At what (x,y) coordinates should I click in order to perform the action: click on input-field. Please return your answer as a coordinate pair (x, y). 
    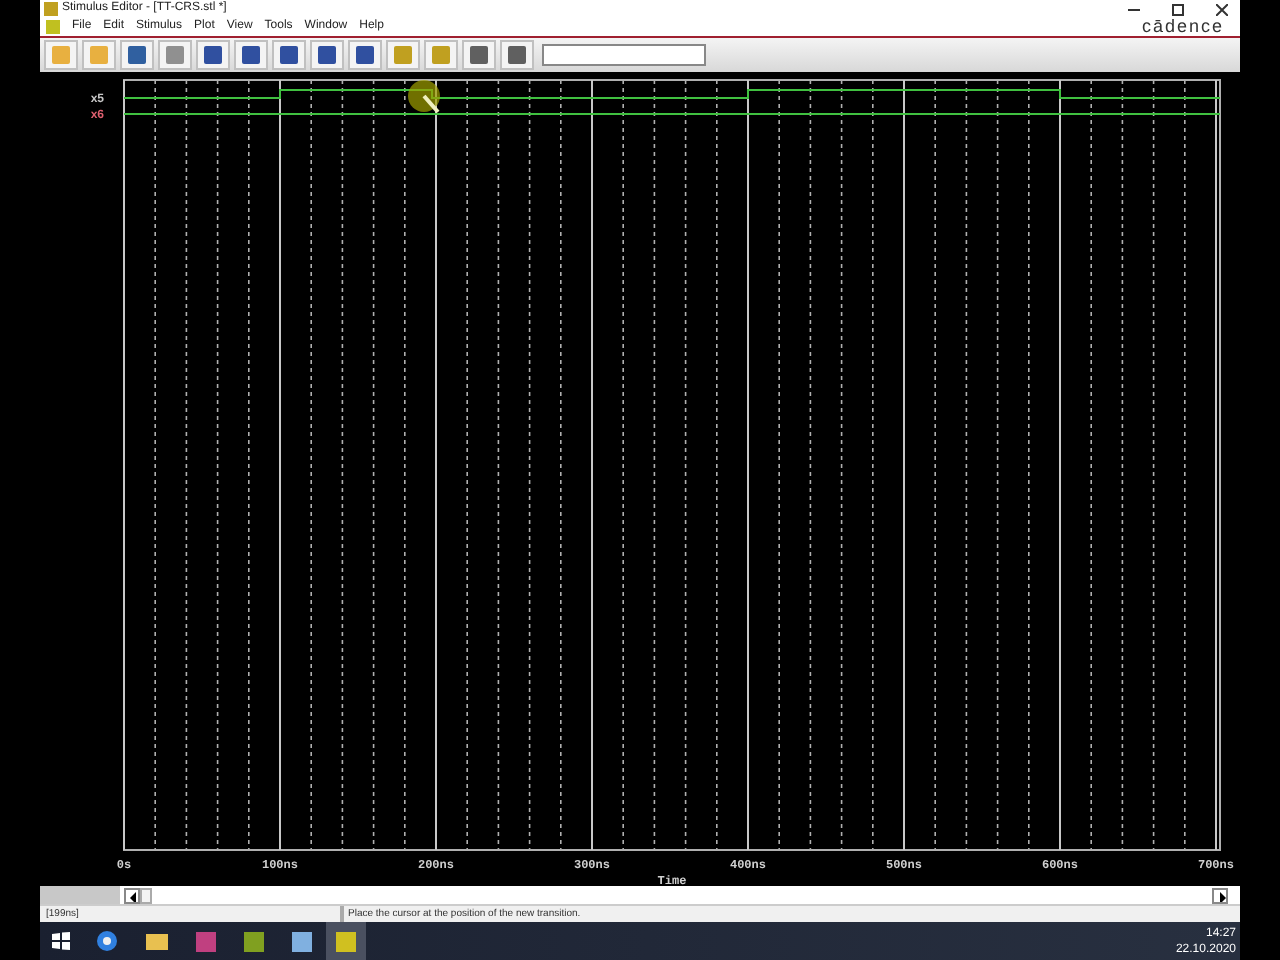
    Looking at the image, I should click on (624, 55).